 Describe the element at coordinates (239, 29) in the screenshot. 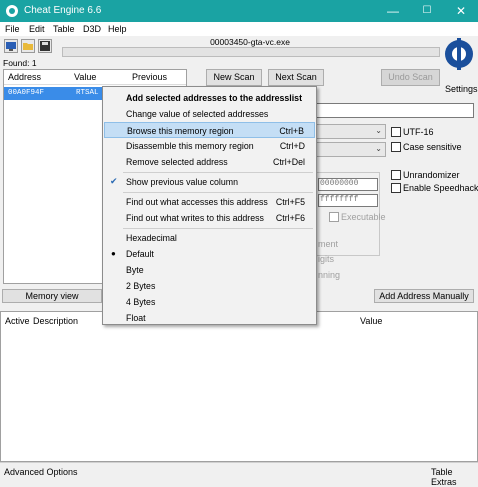

I see `menu-bar: File Edit Table D3D Help` at that location.